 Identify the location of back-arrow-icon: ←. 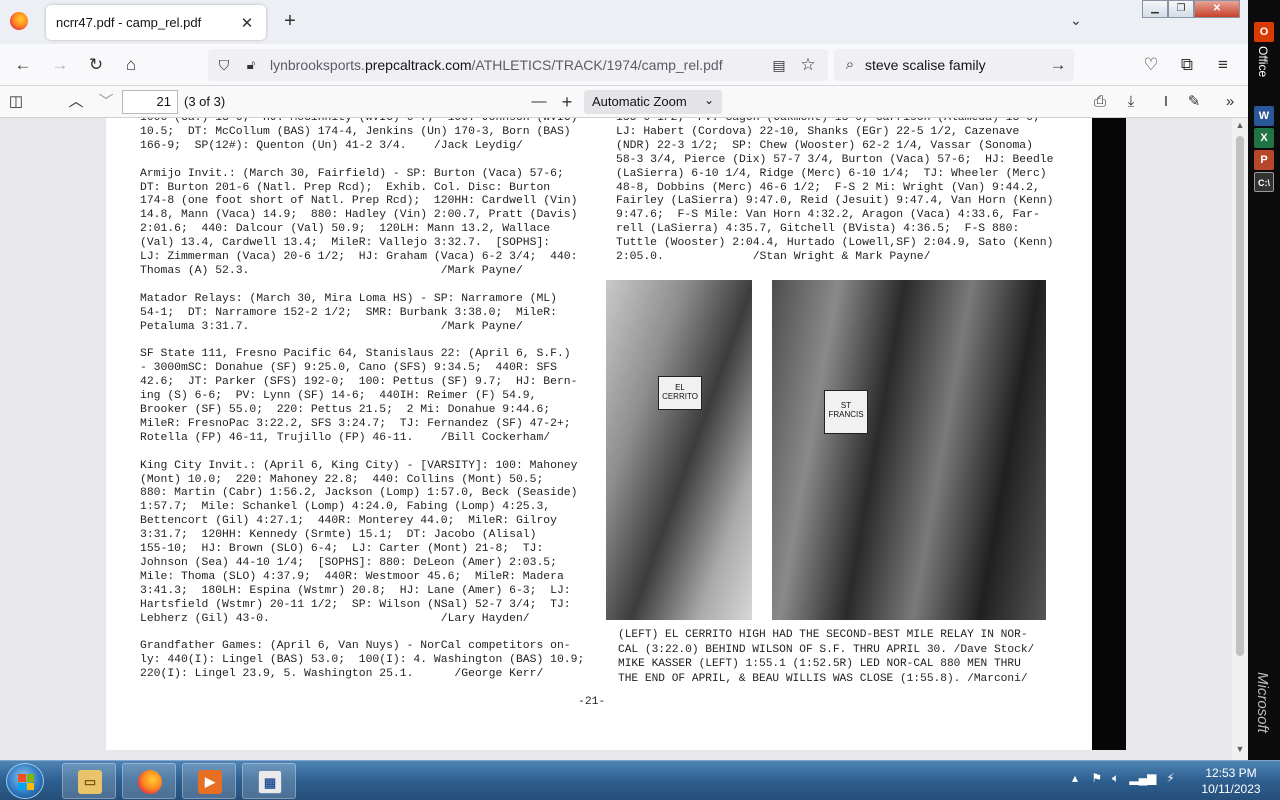
(23, 65).